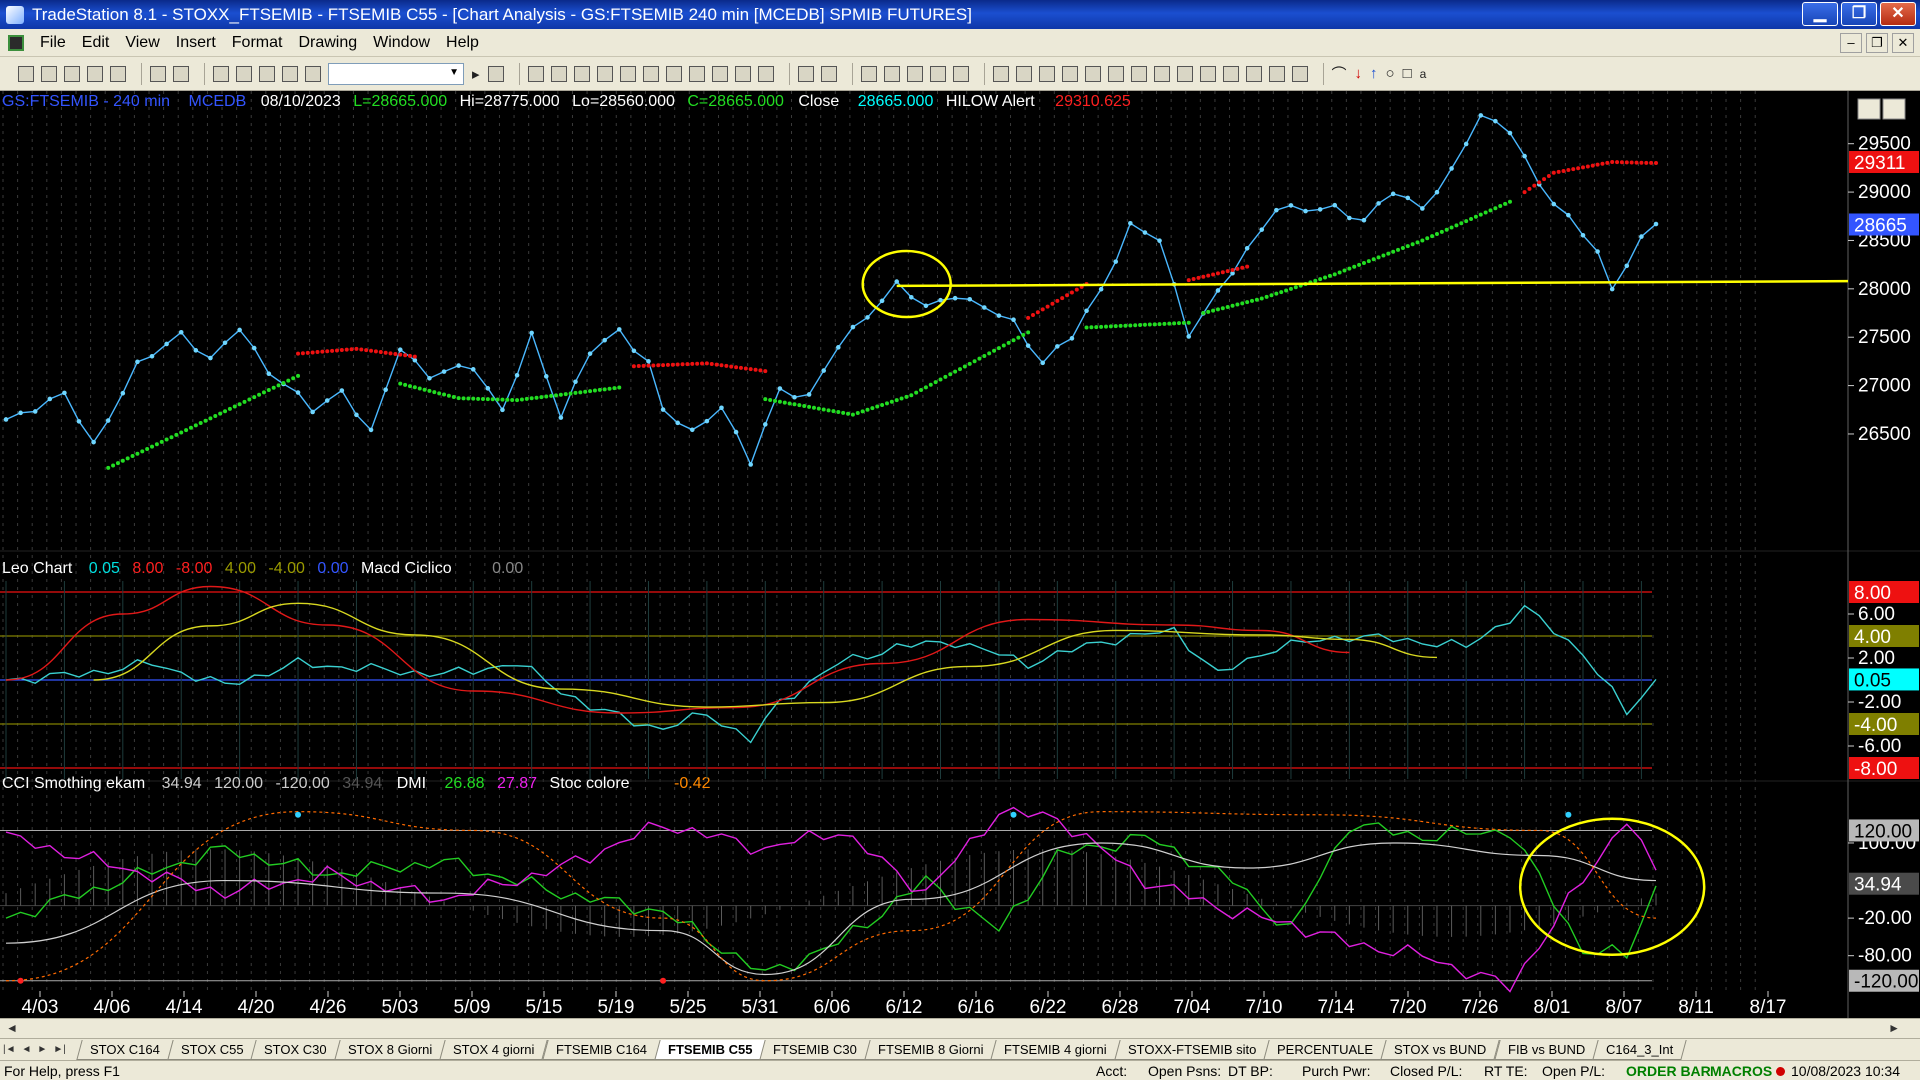 The height and width of the screenshot is (1080, 1920). I want to click on open-icon, so click(49, 73).